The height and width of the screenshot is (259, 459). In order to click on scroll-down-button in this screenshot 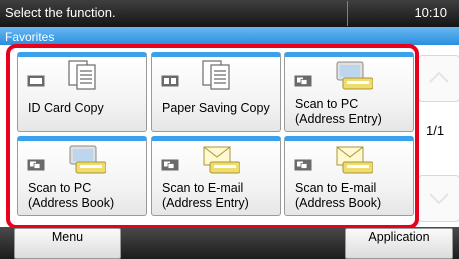, I will do `click(438, 198)`.